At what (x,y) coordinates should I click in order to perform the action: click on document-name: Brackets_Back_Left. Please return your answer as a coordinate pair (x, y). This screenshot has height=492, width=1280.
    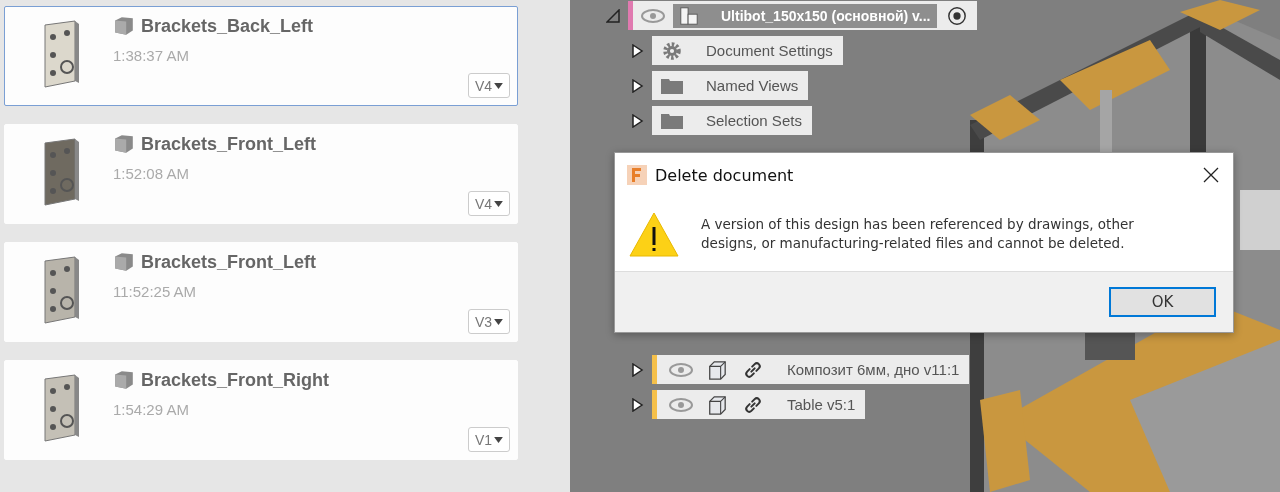
    Looking at the image, I should click on (227, 26).